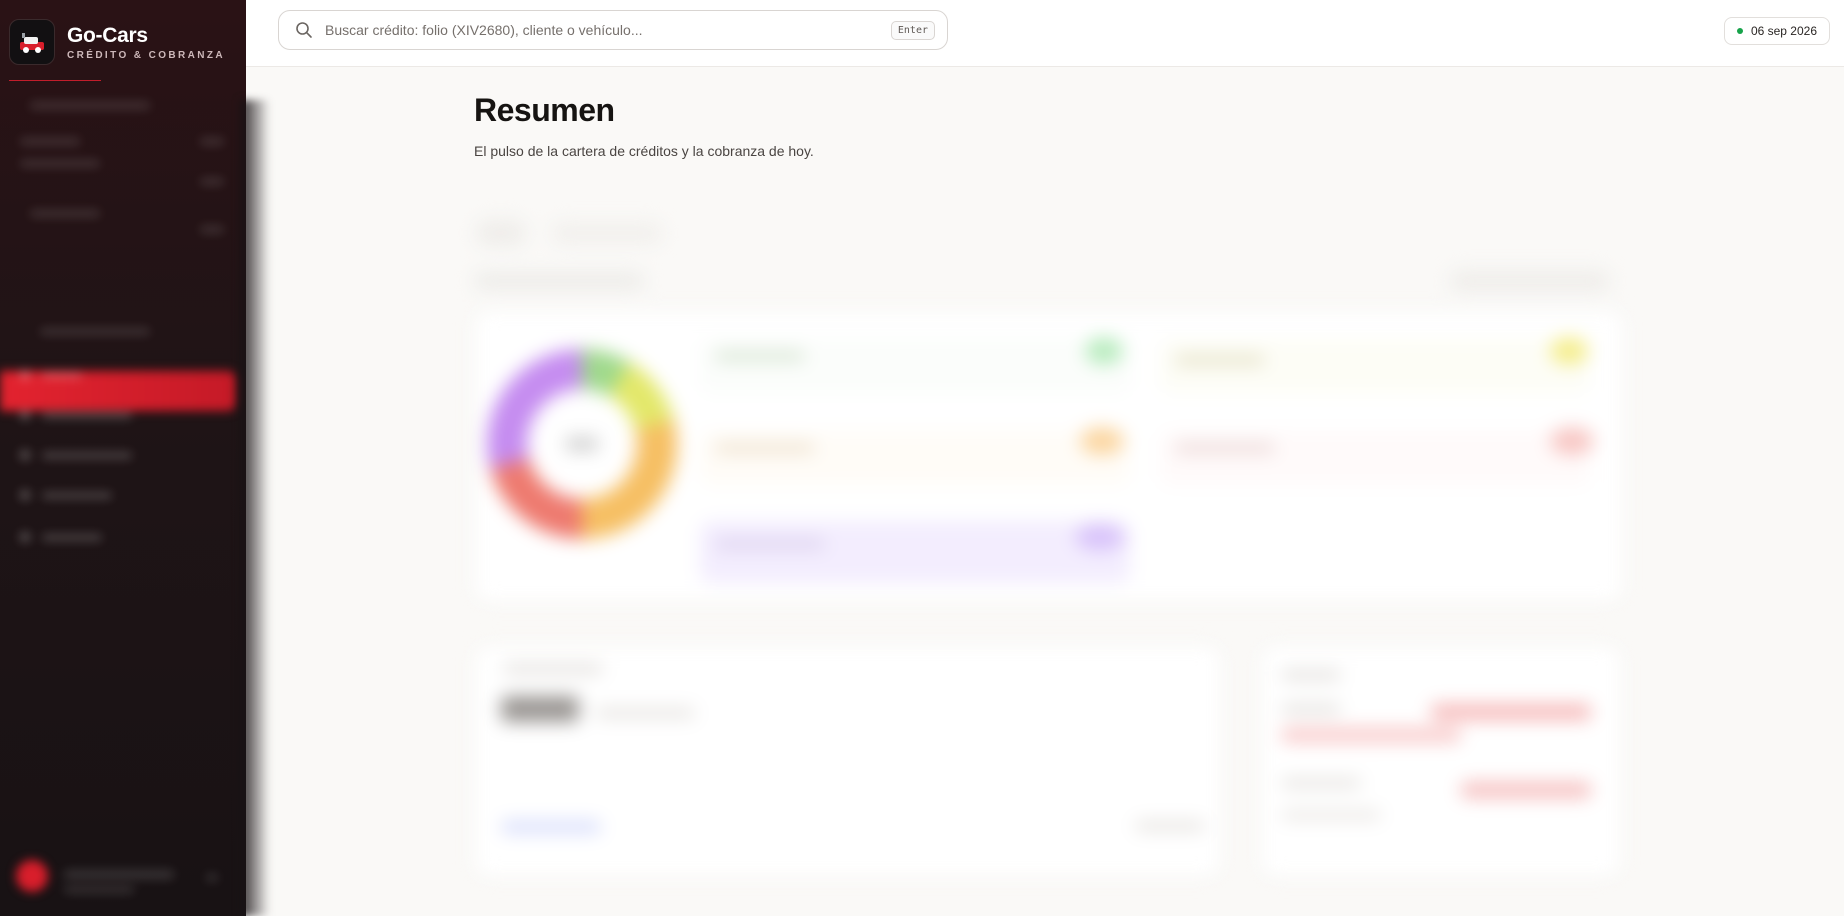 This screenshot has width=1844, height=916. What do you see at coordinates (304, 30) in the screenshot?
I see `search-icon` at bounding box center [304, 30].